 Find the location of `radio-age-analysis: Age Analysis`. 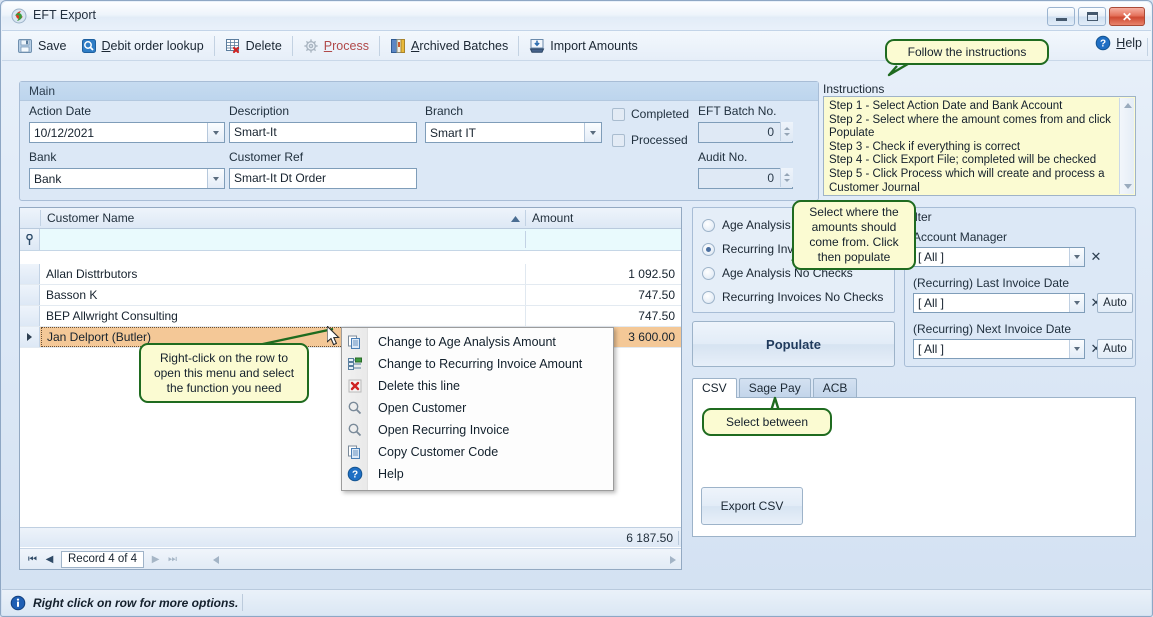

radio-age-analysis: Age Analysis is located at coordinates (746, 225).